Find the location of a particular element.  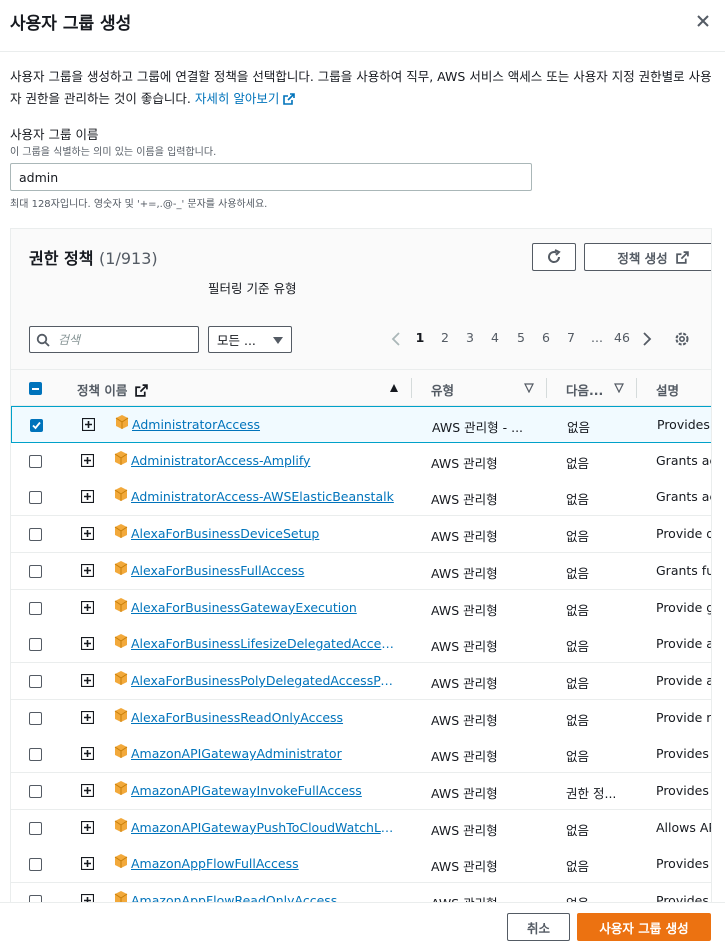

select-all-checkbox is located at coordinates (35, 388).